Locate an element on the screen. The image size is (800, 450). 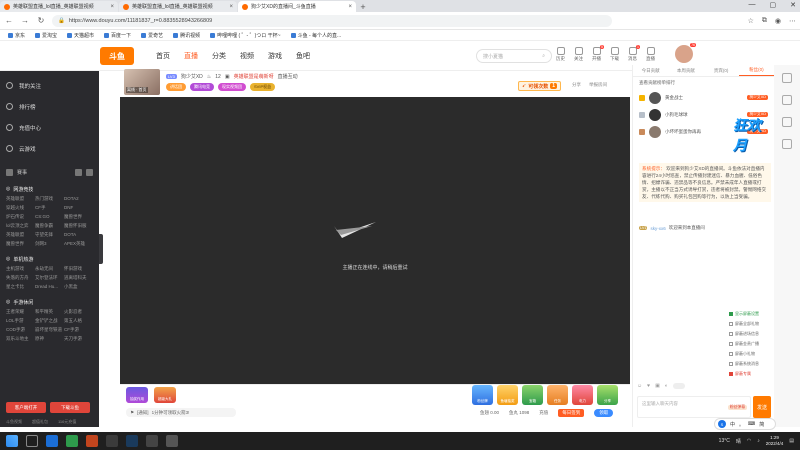
forward-icon: → is located at coordinates (25, 20).